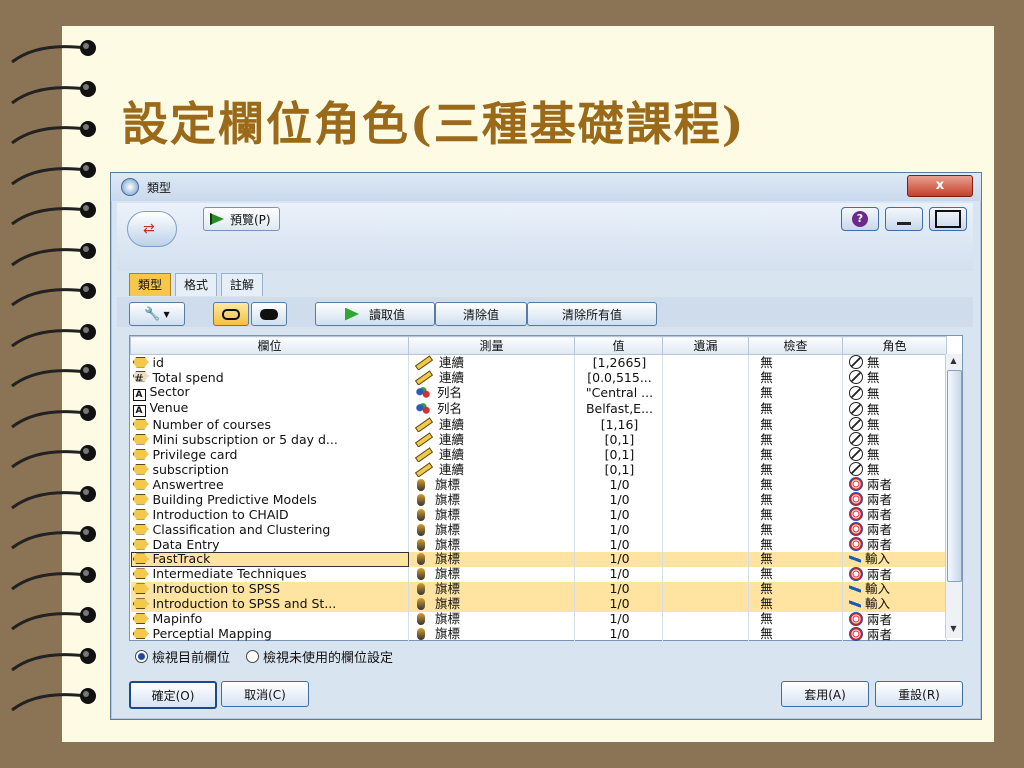 This screenshot has height=768, width=1024. Describe the element at coordinates (269, 484) in the screenshot. I see `field-cell: Answertree` at that location.